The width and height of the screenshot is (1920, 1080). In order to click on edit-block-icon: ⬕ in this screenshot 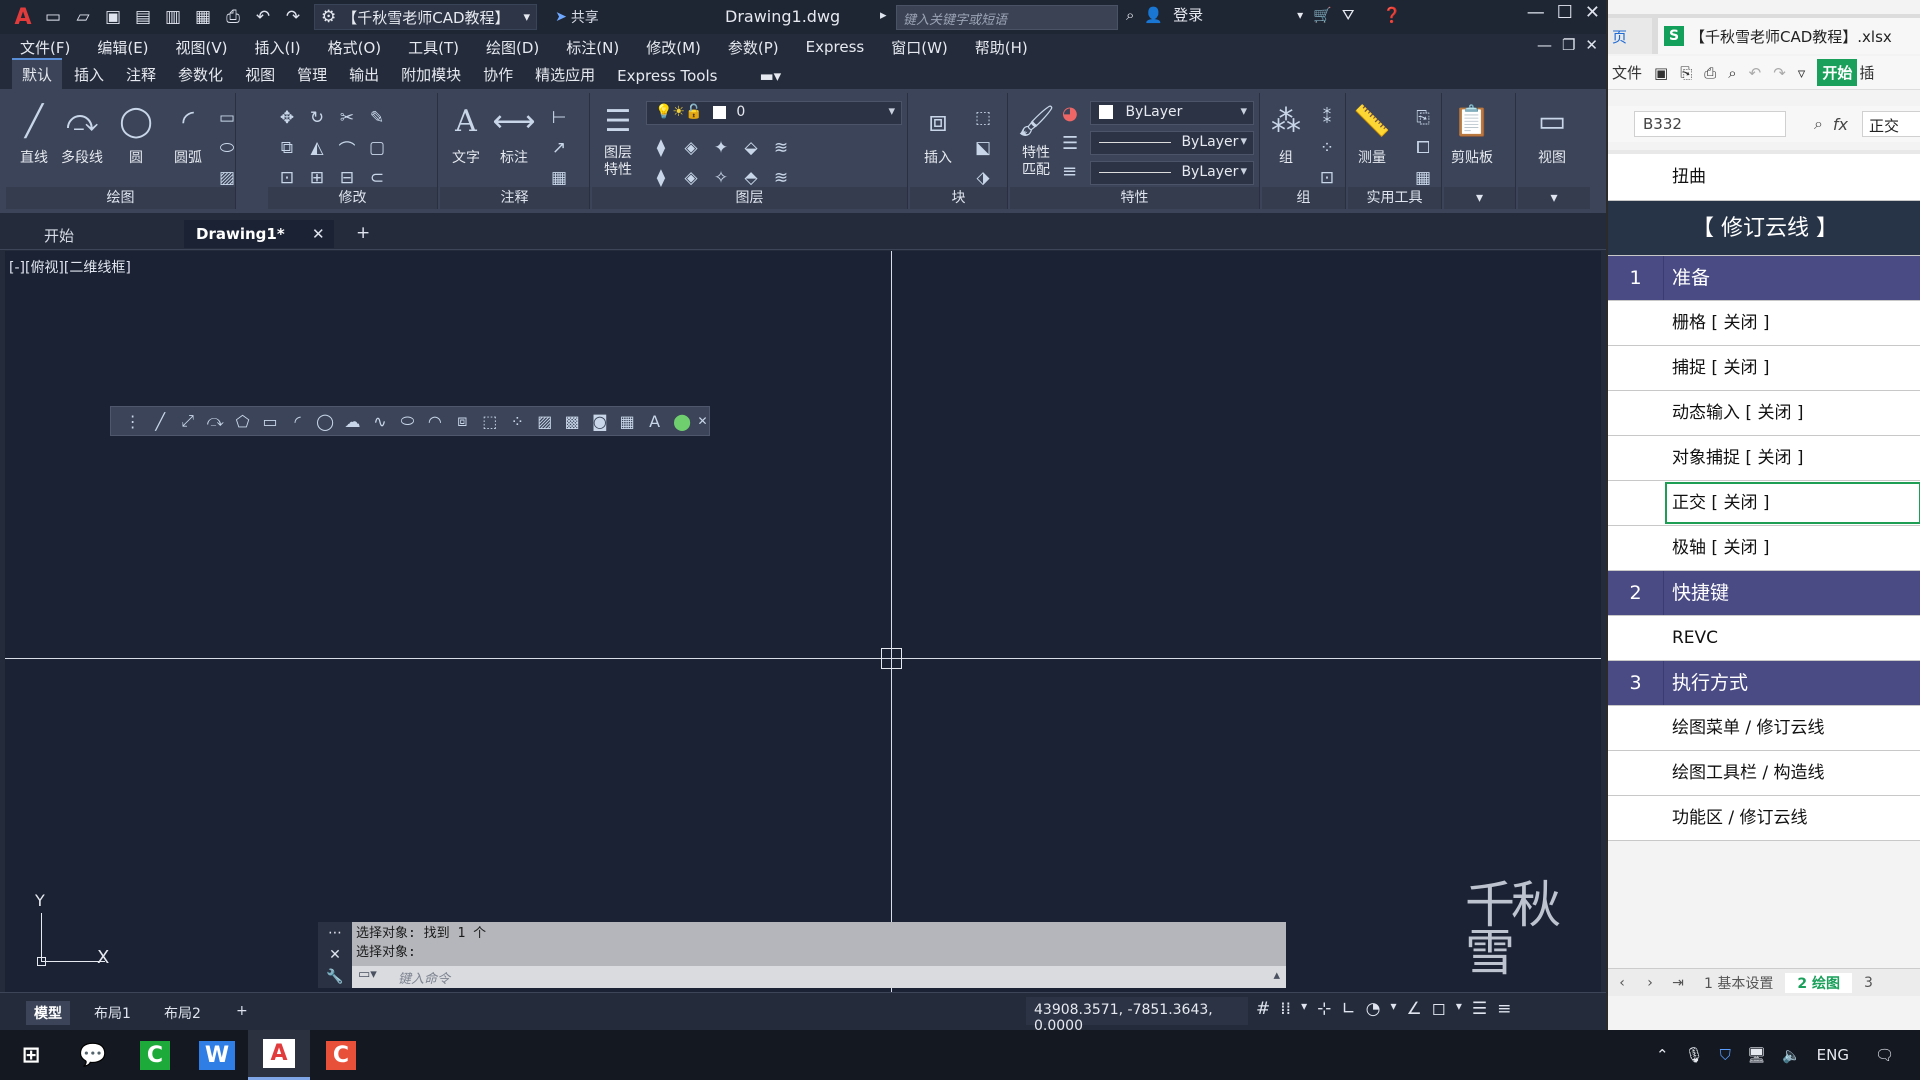, I will do `click(983, 148)`.